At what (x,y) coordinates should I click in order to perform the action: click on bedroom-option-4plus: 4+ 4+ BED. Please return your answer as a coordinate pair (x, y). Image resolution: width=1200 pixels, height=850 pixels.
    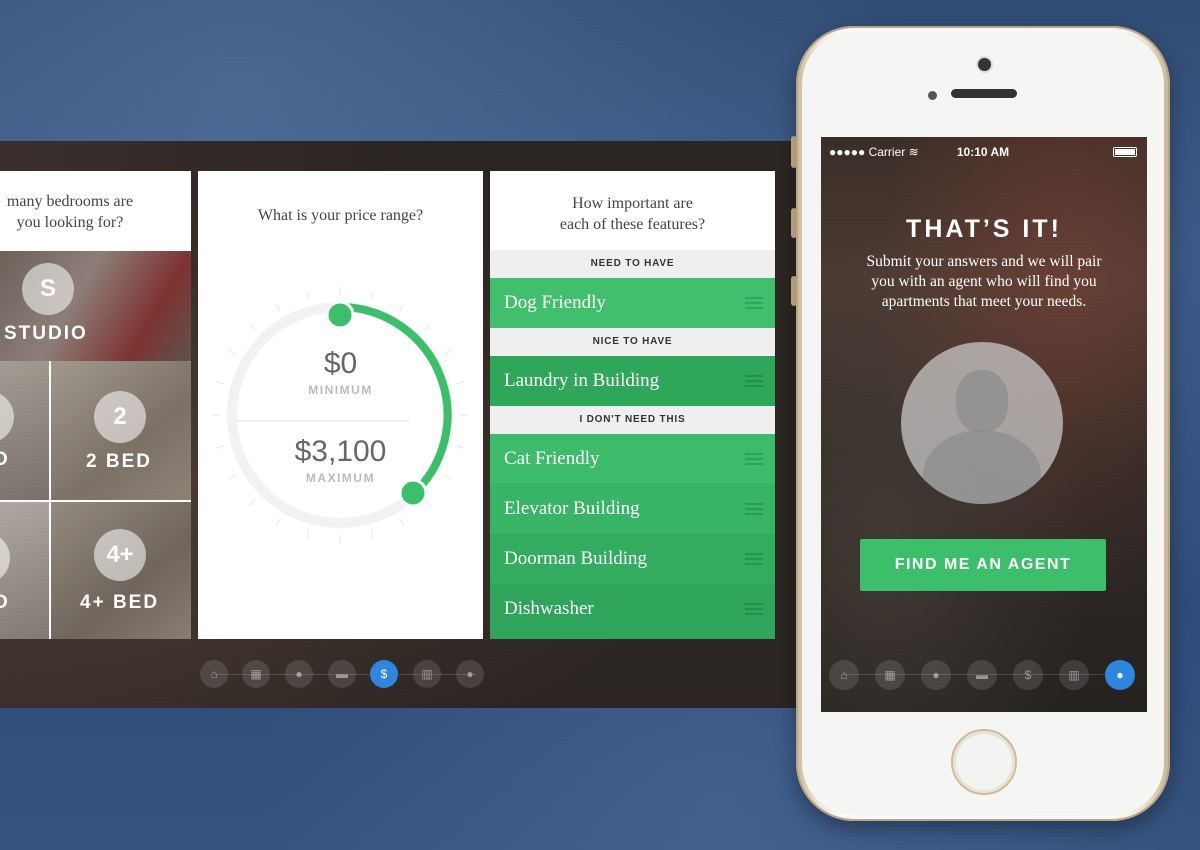
    Looking at the image, I should click on (121, 570).